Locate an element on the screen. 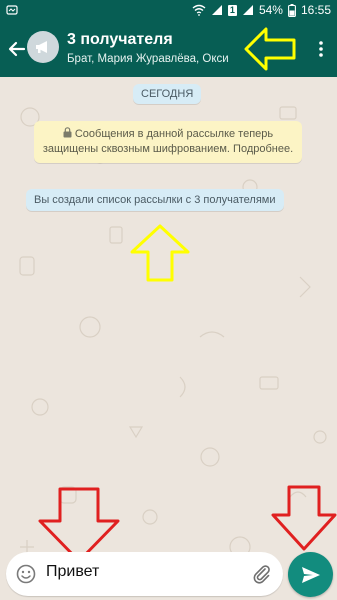  back-button is located at coordinates (17, 49).